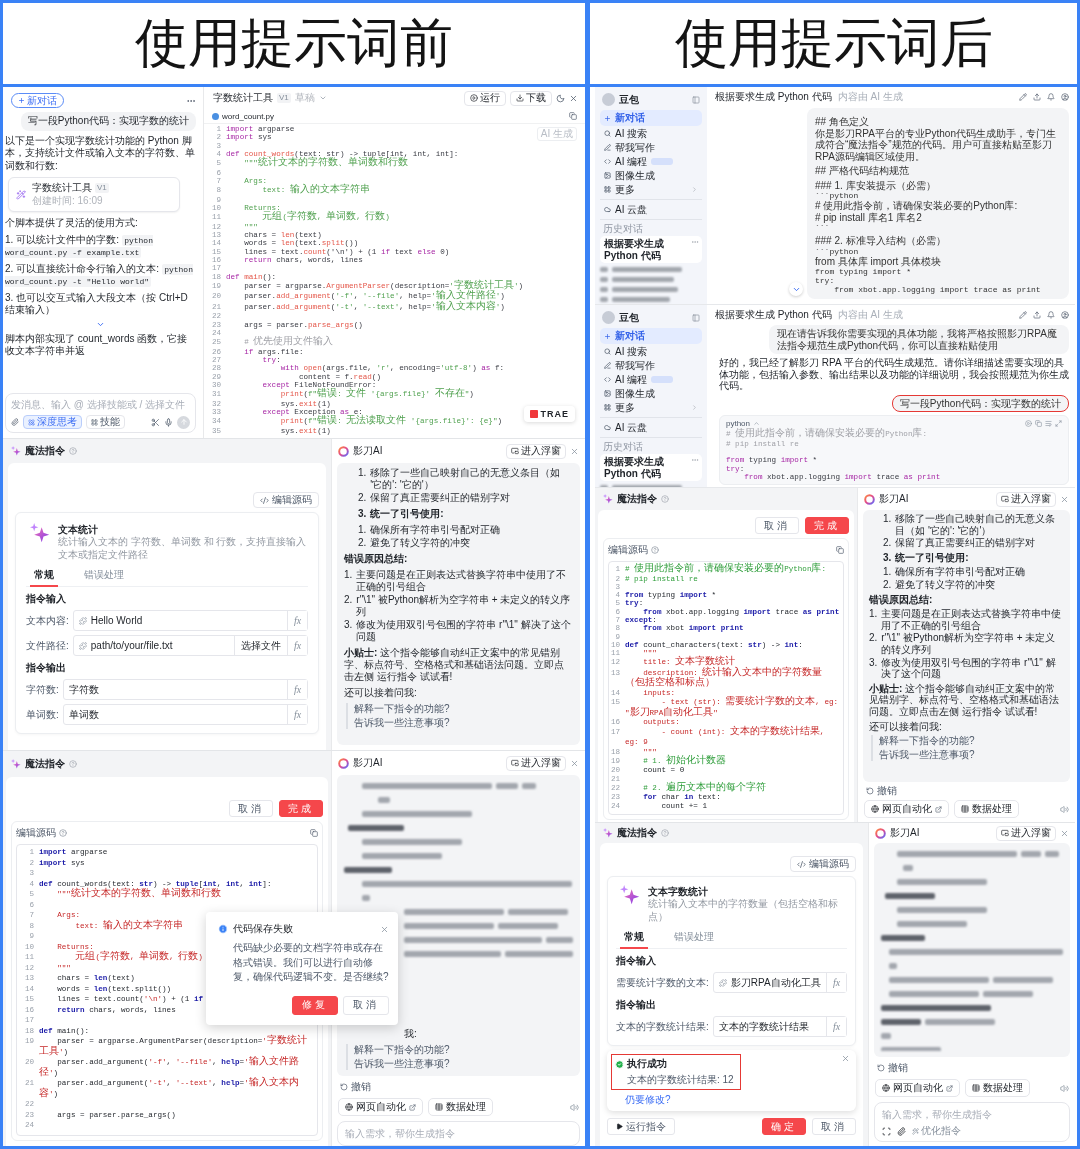 This screenshot has width=1080, height=1149. Describe the element at coordinates (52, 422) in the screenshot. I see `toggle-button: 深度思考` at that location.